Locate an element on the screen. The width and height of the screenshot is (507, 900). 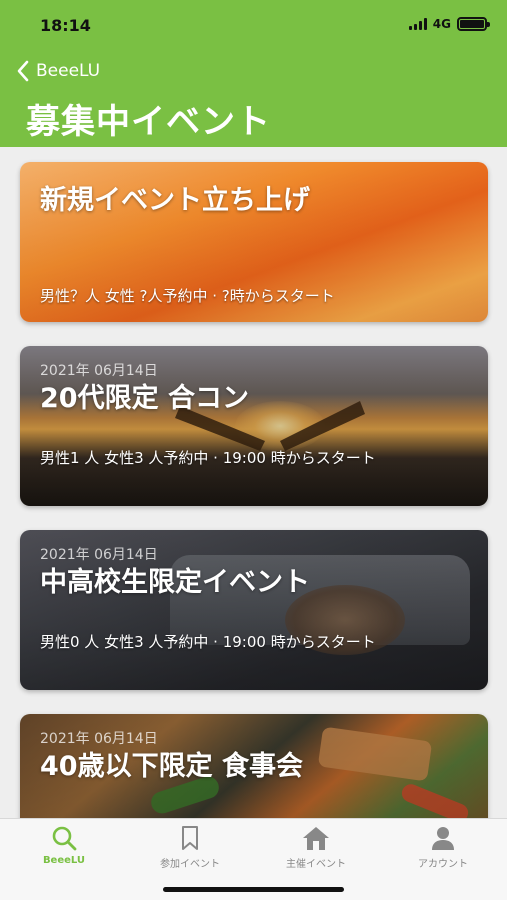
tab-account: アカウント is located at coordinates (443, 847).